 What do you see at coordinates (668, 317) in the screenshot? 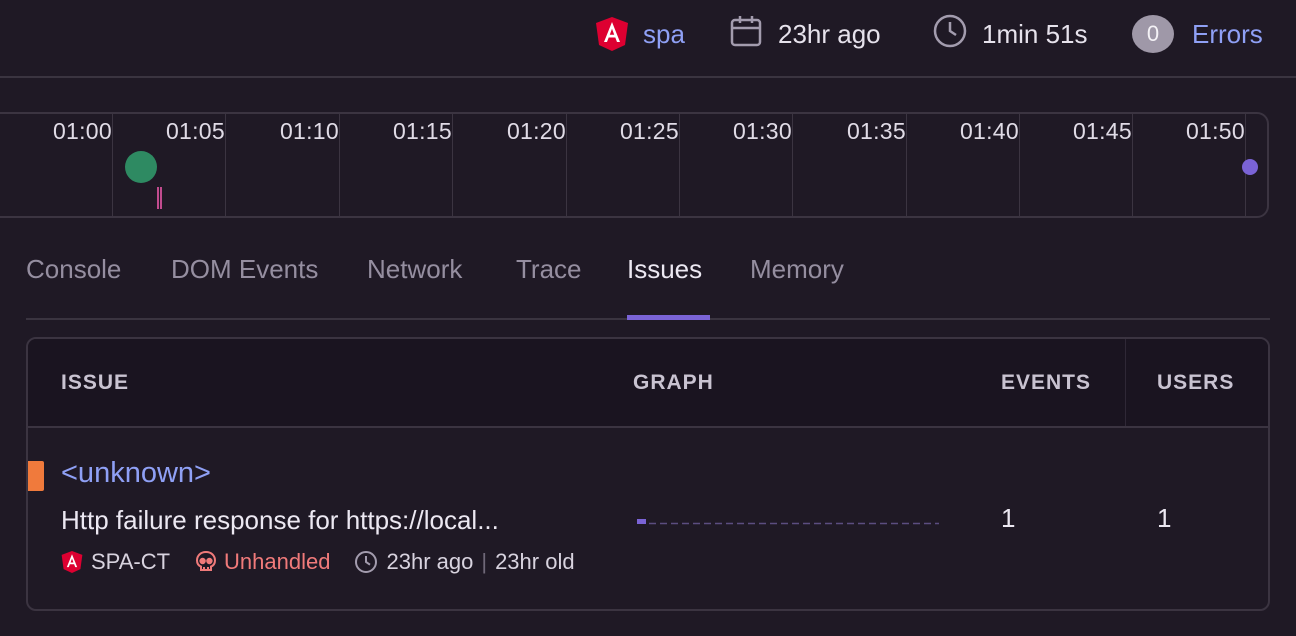
I see `active-tab-indicator` at bounding box center [668, 317].